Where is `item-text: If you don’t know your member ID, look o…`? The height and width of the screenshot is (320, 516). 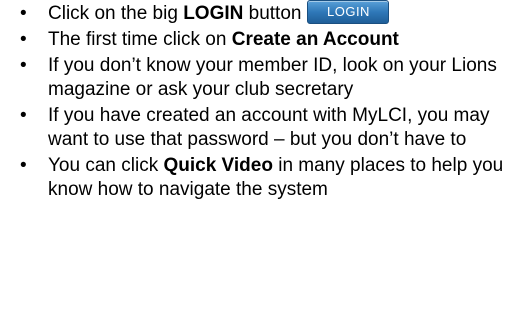 item-text: If you don’t know your member ID, look o… is located at coordinates (272, 78).